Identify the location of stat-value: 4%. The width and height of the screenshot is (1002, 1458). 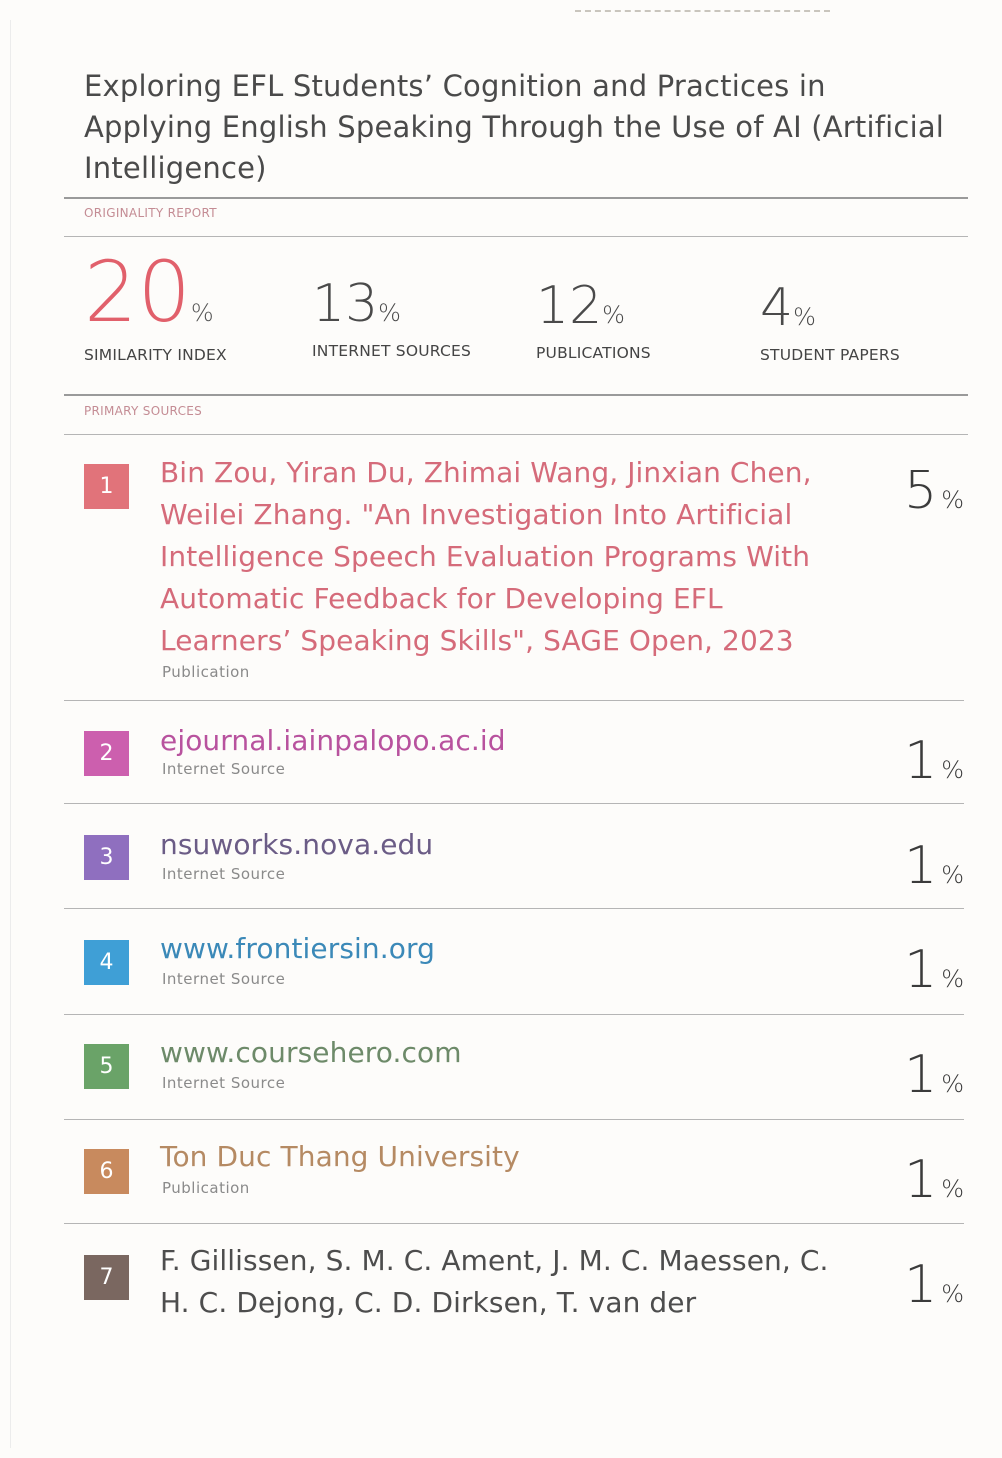
(830, 308).